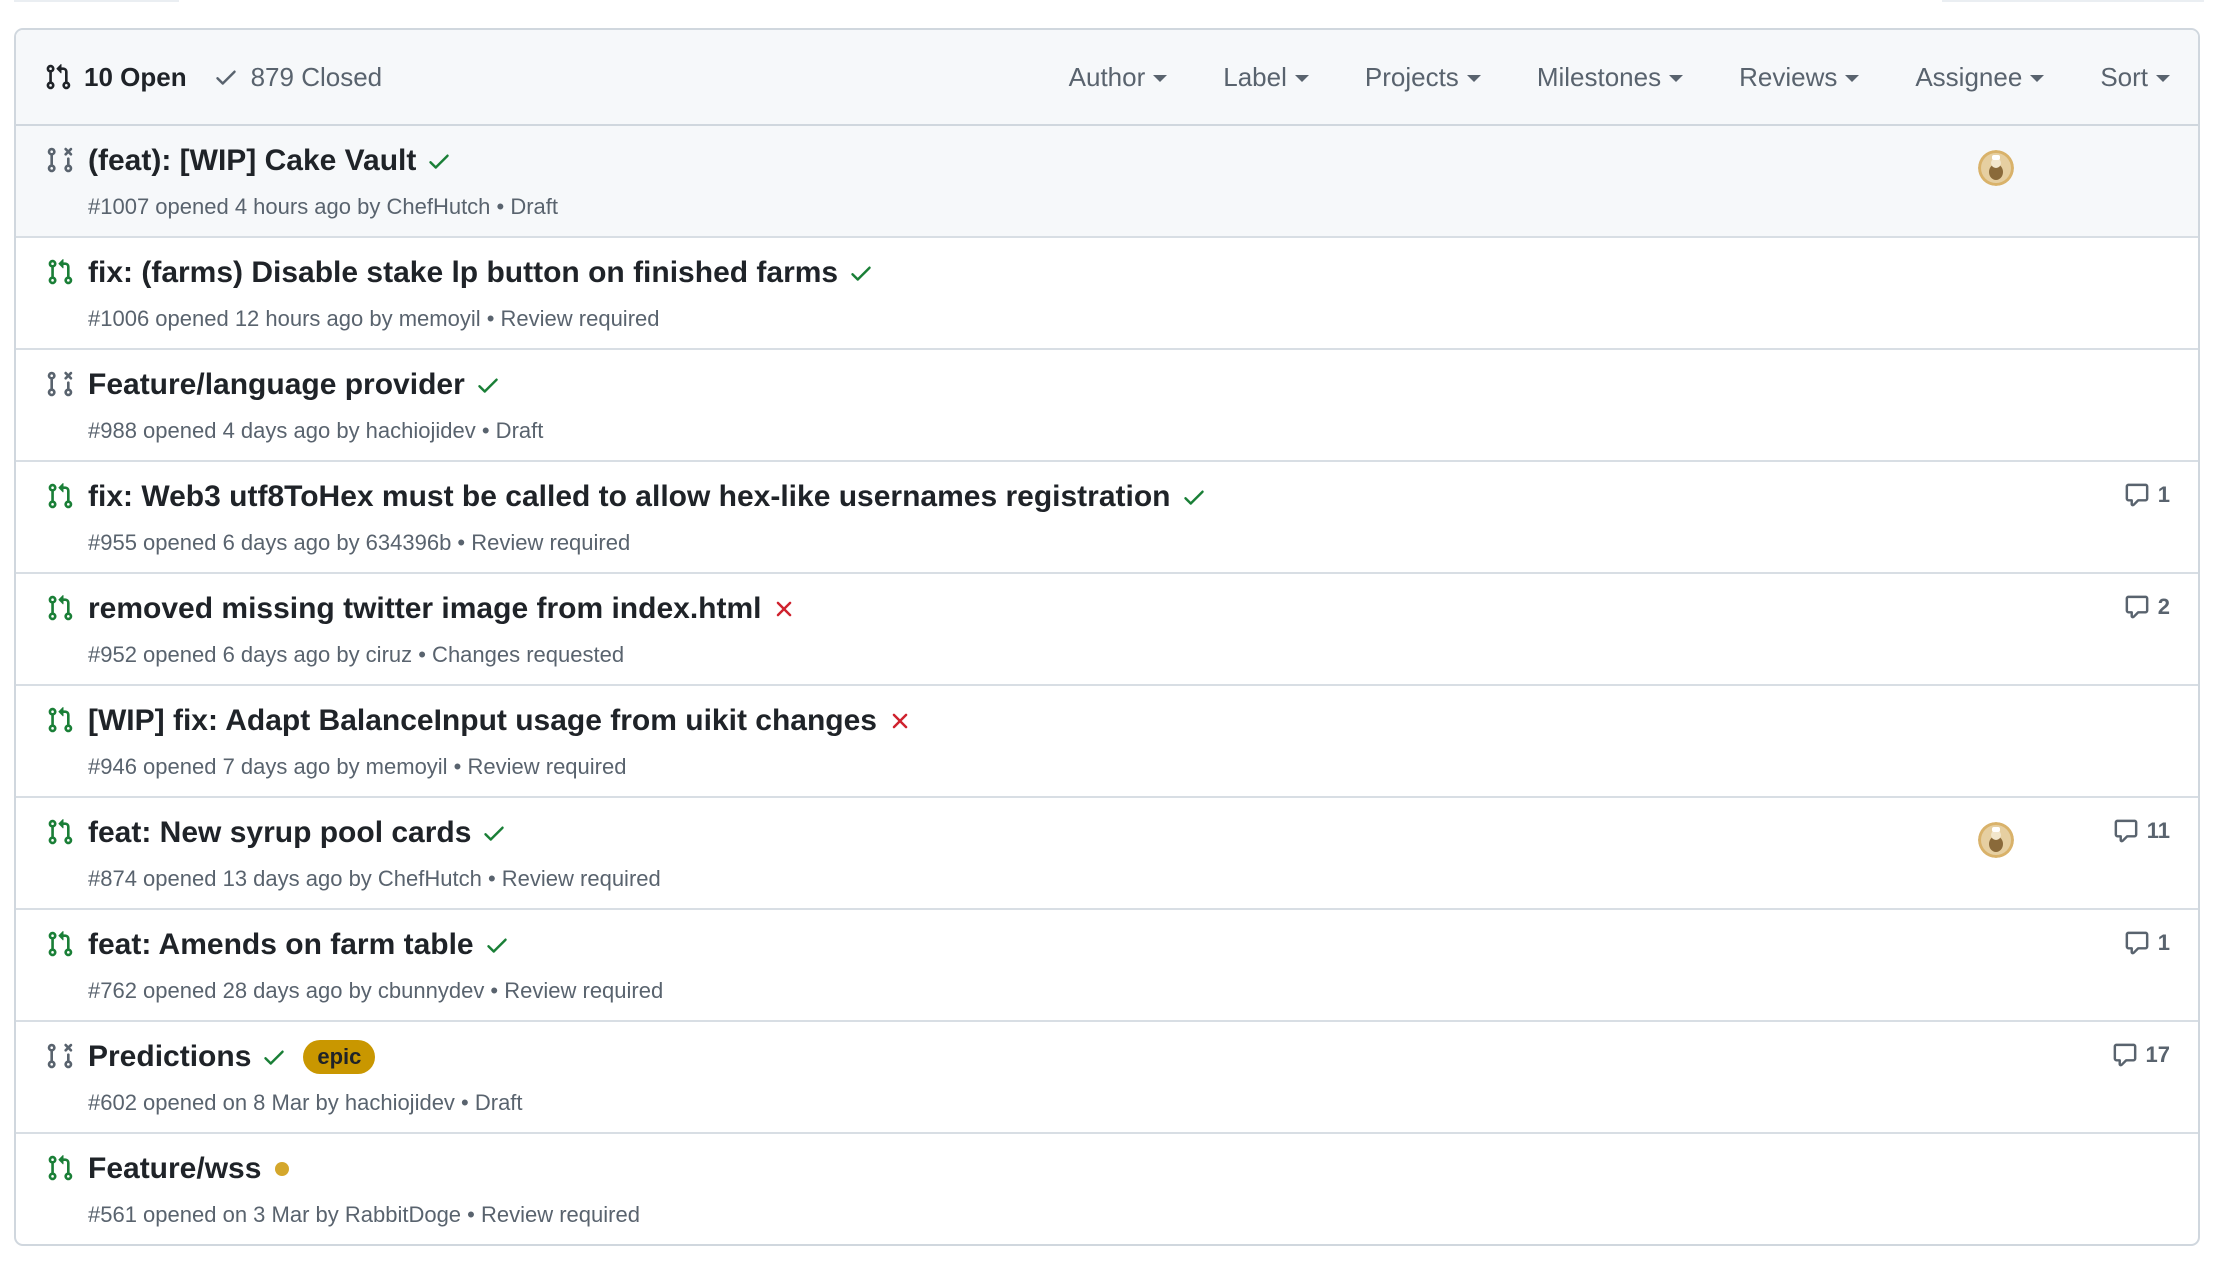  Describe the element at coordinates (1788, 76) in the screenshot. I see `reviews-filter-label: Reviews` at that location.